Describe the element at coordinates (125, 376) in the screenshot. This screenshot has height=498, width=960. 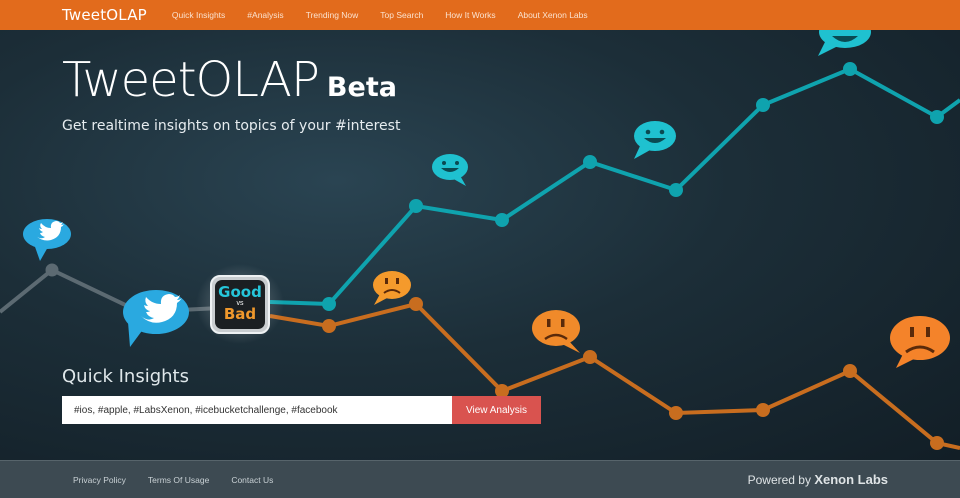
I see `quick-insights-heading: Quick Insights` at that location.